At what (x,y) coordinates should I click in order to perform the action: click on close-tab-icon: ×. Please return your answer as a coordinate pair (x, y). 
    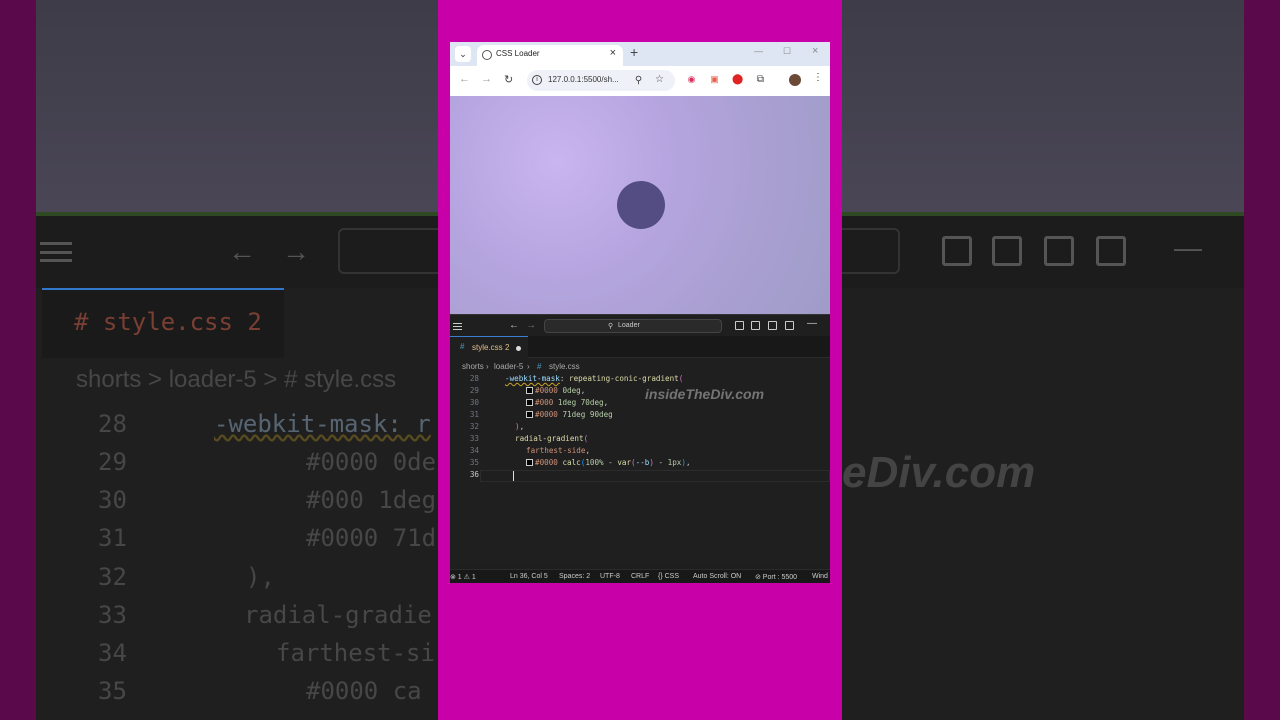
    Looking at the image, I should click on (613, 53).